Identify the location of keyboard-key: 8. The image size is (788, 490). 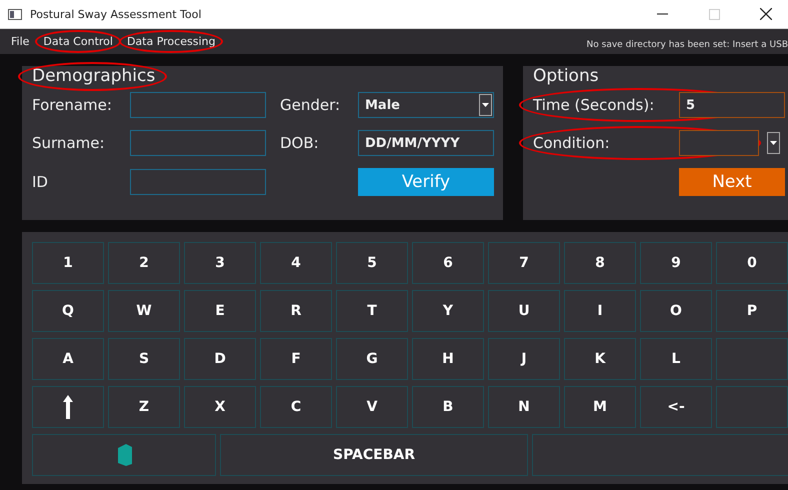
(600, 263).